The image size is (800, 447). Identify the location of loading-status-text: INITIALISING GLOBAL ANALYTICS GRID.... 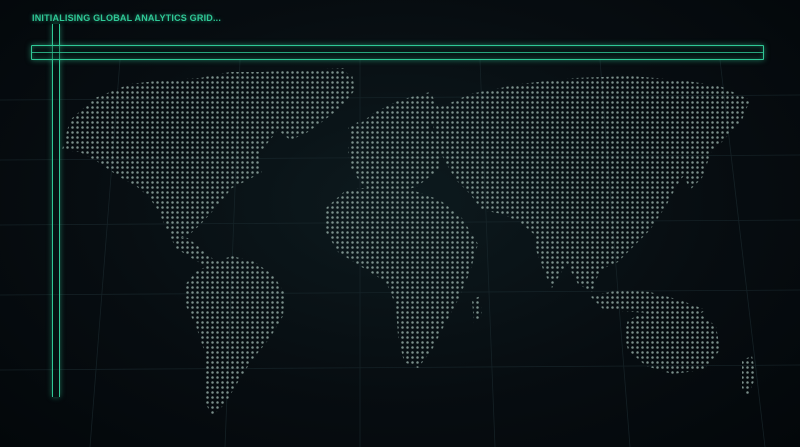
(127, 18).